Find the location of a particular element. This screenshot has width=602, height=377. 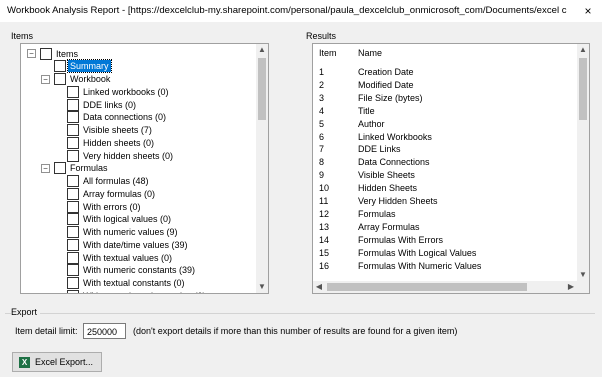

results-row: 14 Formulas With Errors is located at coordinates (445, 240).